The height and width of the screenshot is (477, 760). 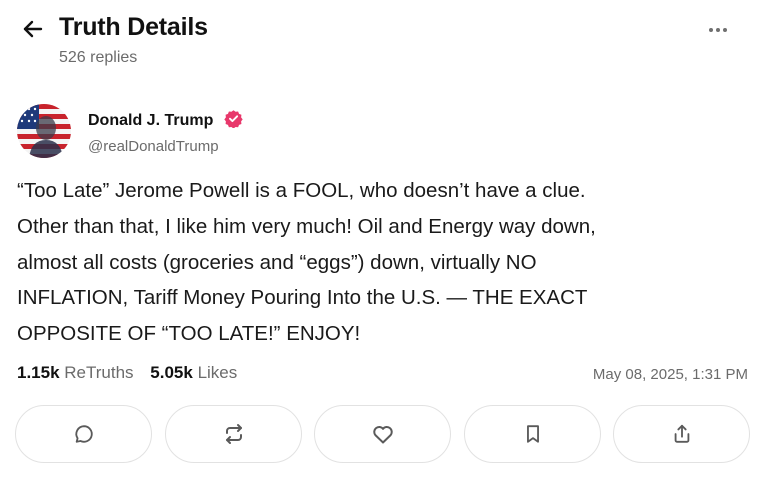 I want to click on share-button, so click(x=681, y=434).